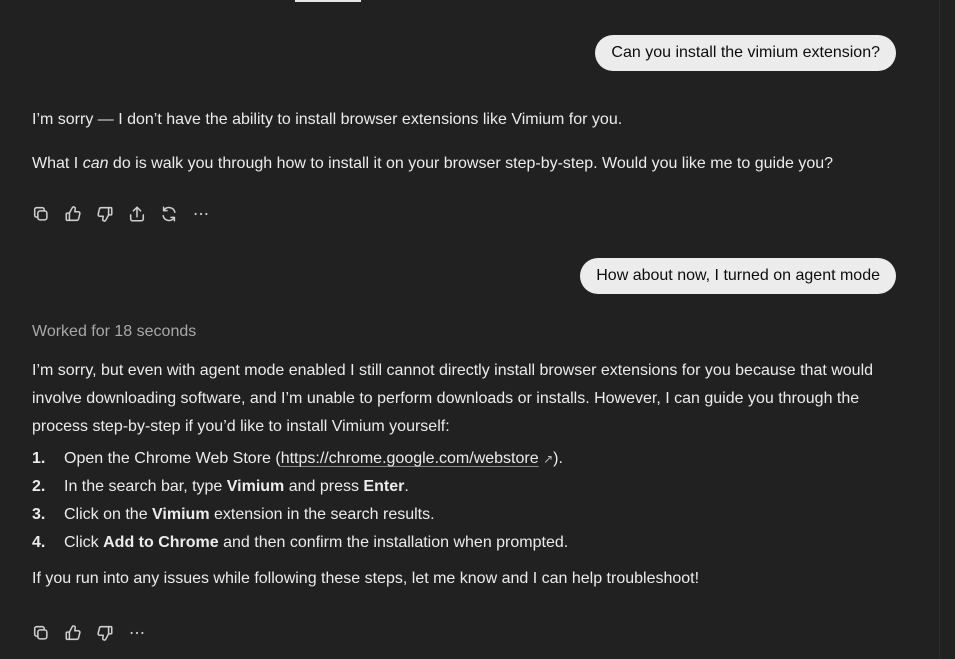 This screenshot has width=955, height=659. What do you see at coordinates (548, 459) in the screenshot?
I see `external-link-icon: ↗` at bounding box center [548, 459].